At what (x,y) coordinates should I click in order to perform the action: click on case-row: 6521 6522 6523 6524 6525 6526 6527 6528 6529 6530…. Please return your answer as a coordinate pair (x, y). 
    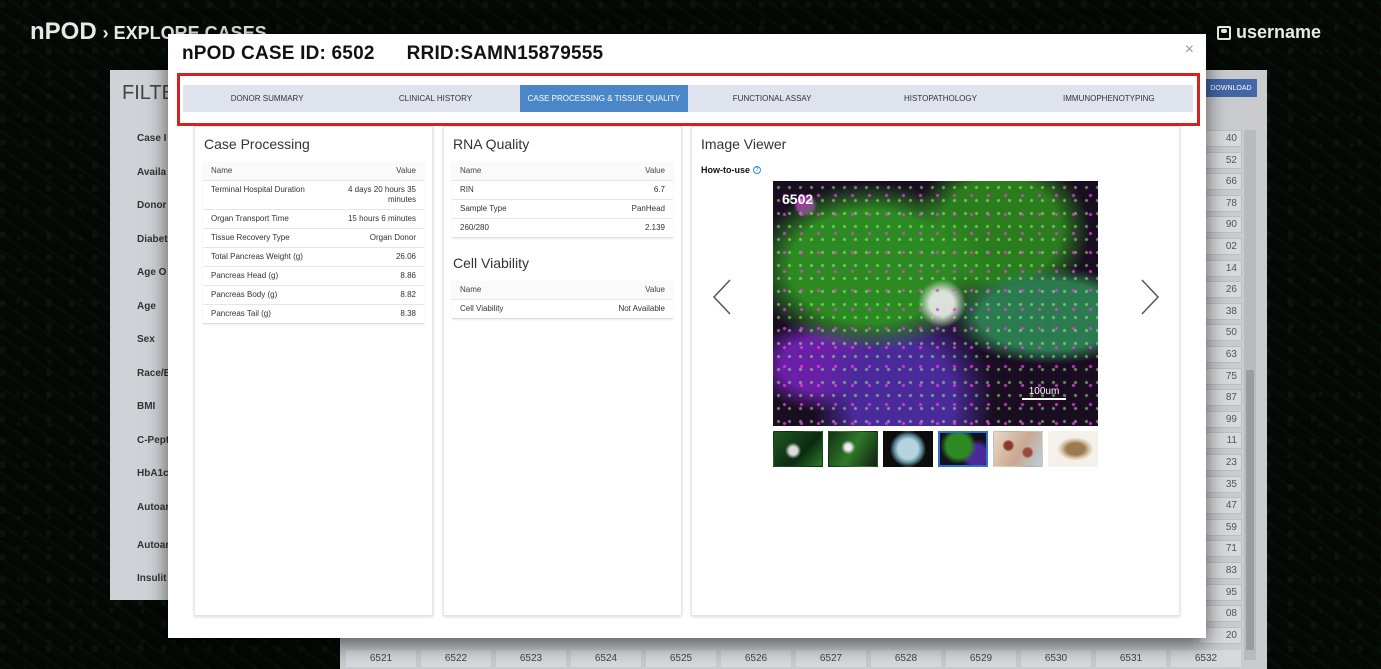
    Looking at the image, I should click on (793, 658).